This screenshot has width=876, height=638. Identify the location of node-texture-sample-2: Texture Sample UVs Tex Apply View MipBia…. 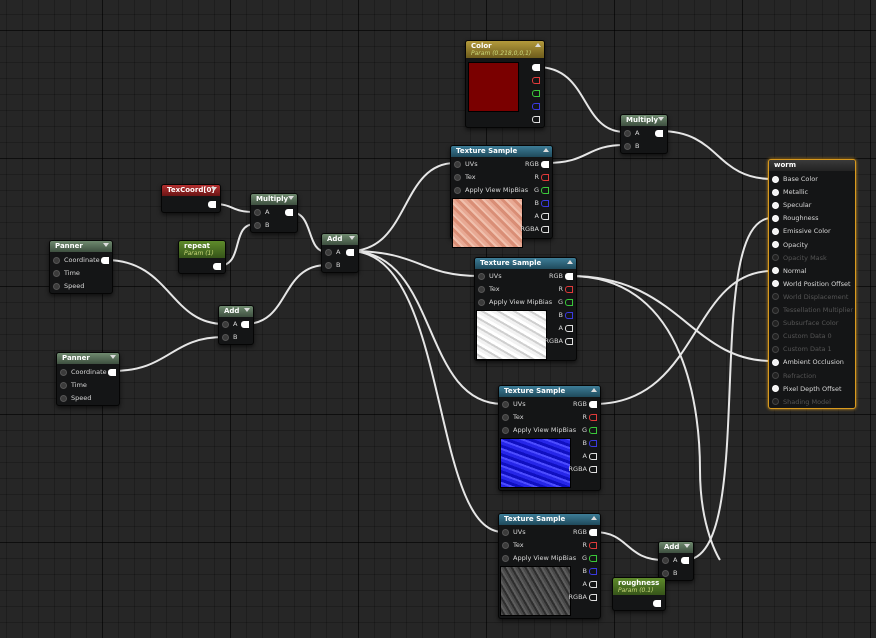
(525, 309).